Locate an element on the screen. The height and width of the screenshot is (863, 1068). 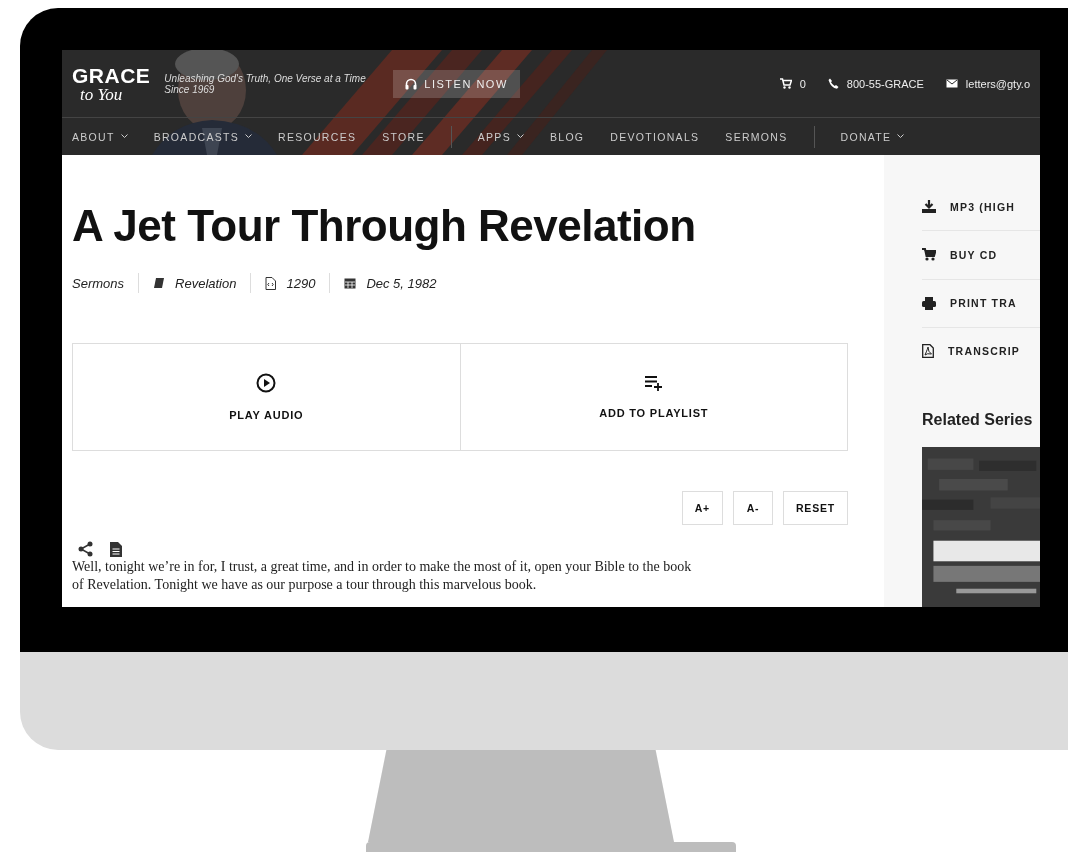
page-title: A Jet Tour Through Revelation is located at coordinates (384, 226).